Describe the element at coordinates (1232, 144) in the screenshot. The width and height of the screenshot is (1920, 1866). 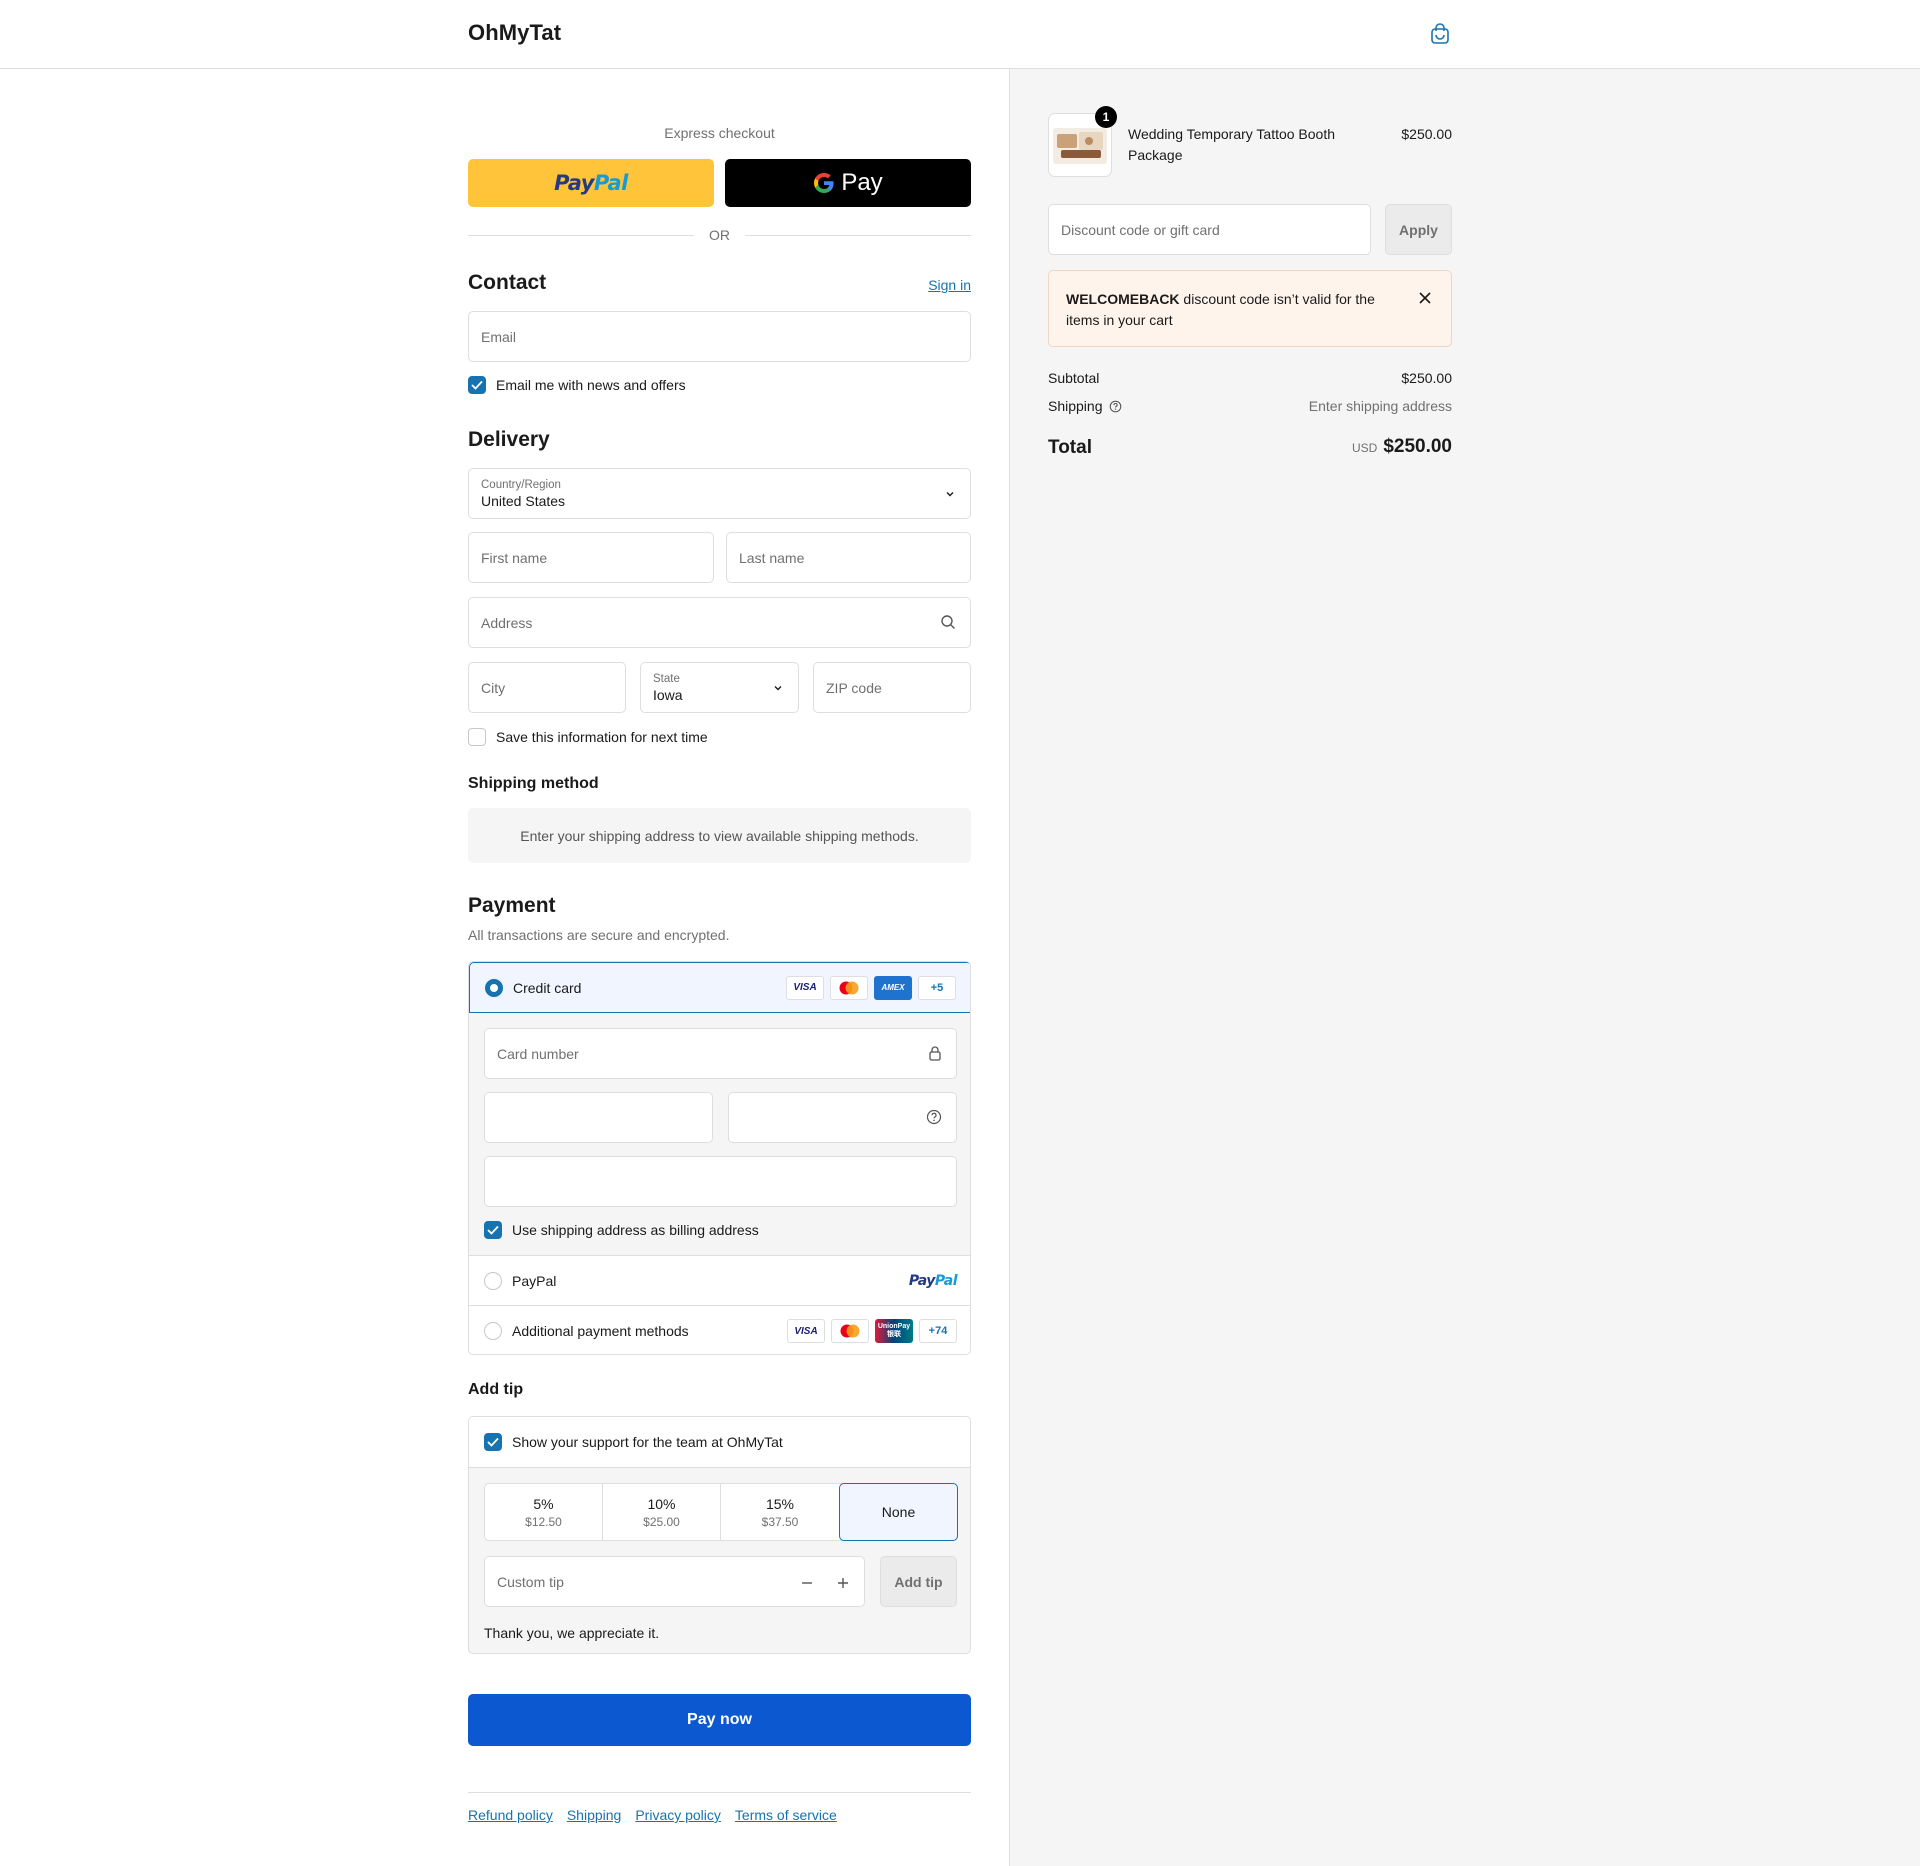
I see `product-name: Wedding Temporary Tattoo Booth Package` at that location.